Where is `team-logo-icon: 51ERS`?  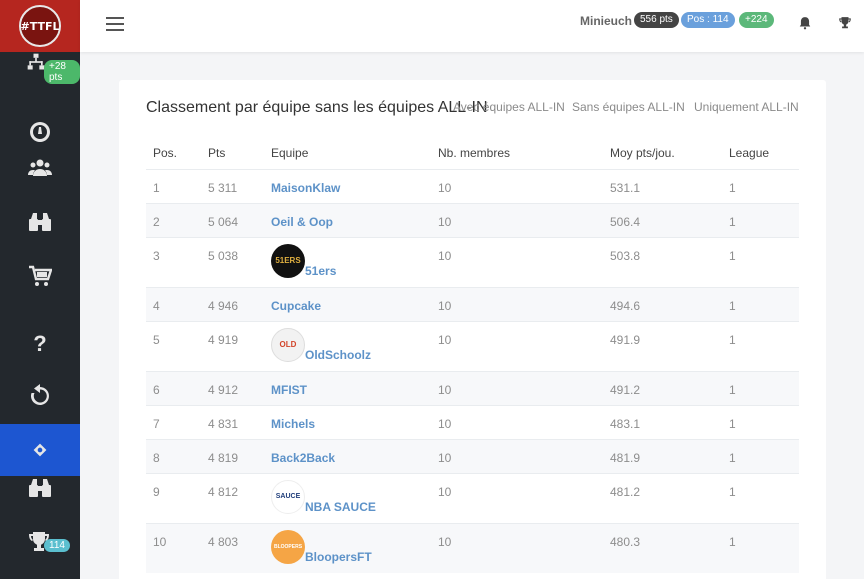 team-logo-icon: 51ERS is located at coordinates (288, 260).